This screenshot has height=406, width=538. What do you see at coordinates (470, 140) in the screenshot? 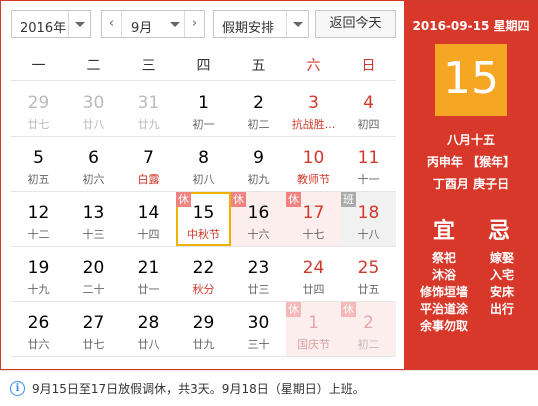
I see `lunar-date: 八月十五` at bounding box center [470, 140].